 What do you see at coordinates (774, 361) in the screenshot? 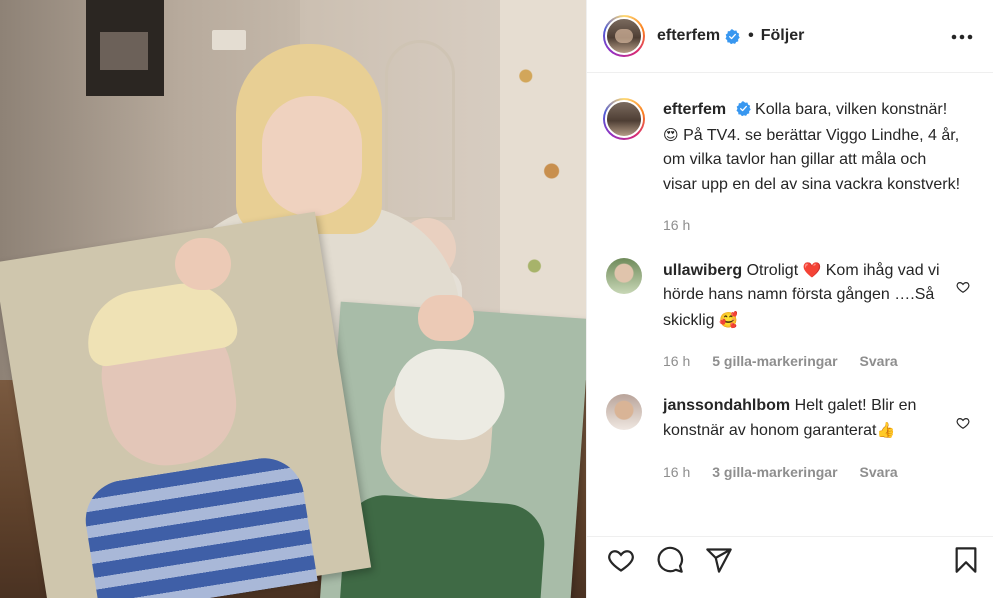
I see `comment-likes-count: 5 gilla-markeringar` at bounding box center [774, 361].